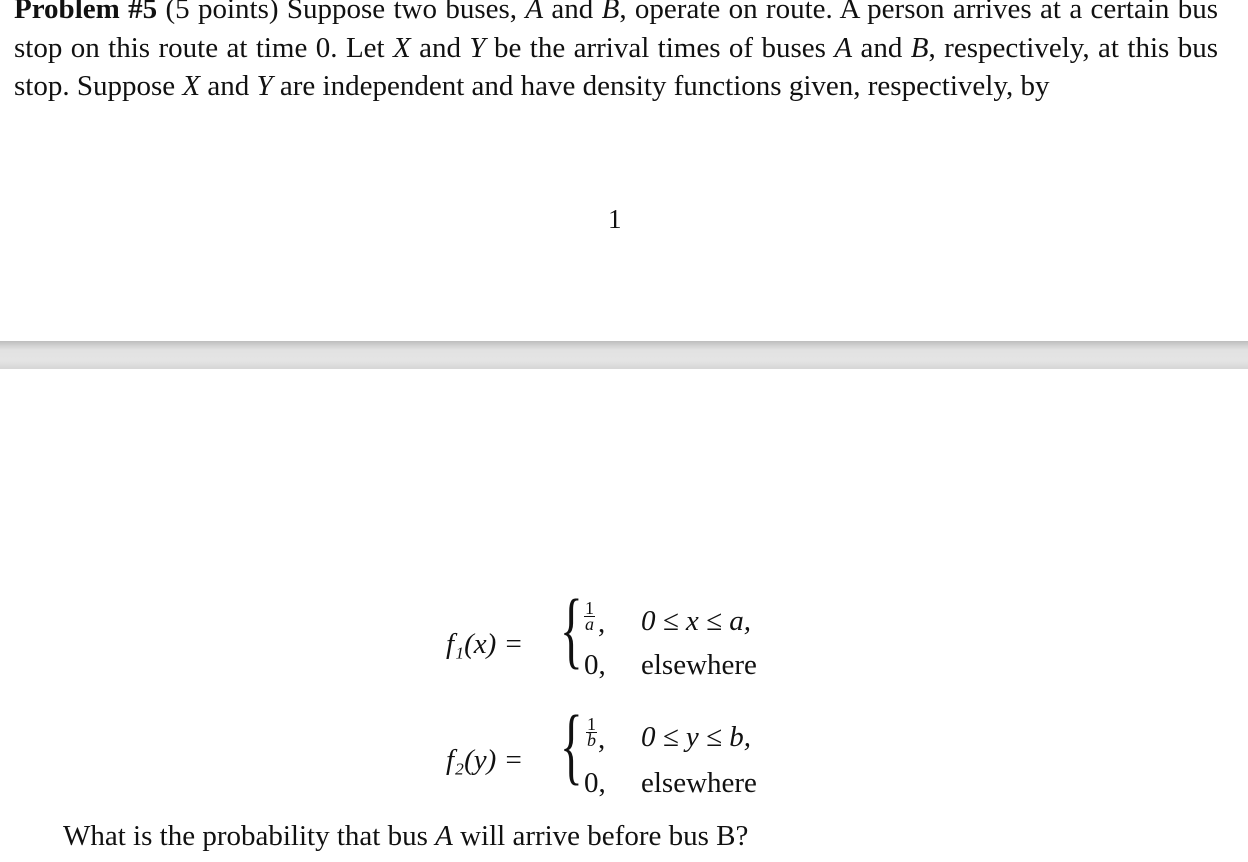 Image resolution: width=1248 pixels, height=862 pixels. What do you see at coordinates (485, 644) in the screenshot?
I see `equation-lhs: f₁(x) =` at bounding box center [485, 644].